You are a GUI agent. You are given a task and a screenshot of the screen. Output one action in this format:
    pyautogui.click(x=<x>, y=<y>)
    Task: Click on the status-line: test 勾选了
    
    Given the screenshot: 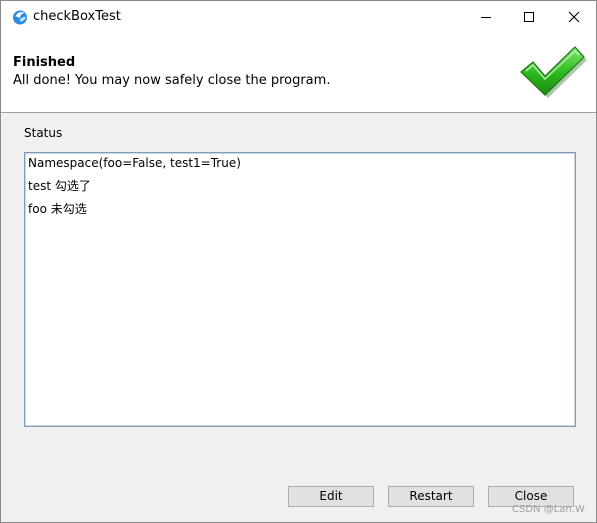 What is the action you would take?
    pyautogui.click(x=59, y=186)
    